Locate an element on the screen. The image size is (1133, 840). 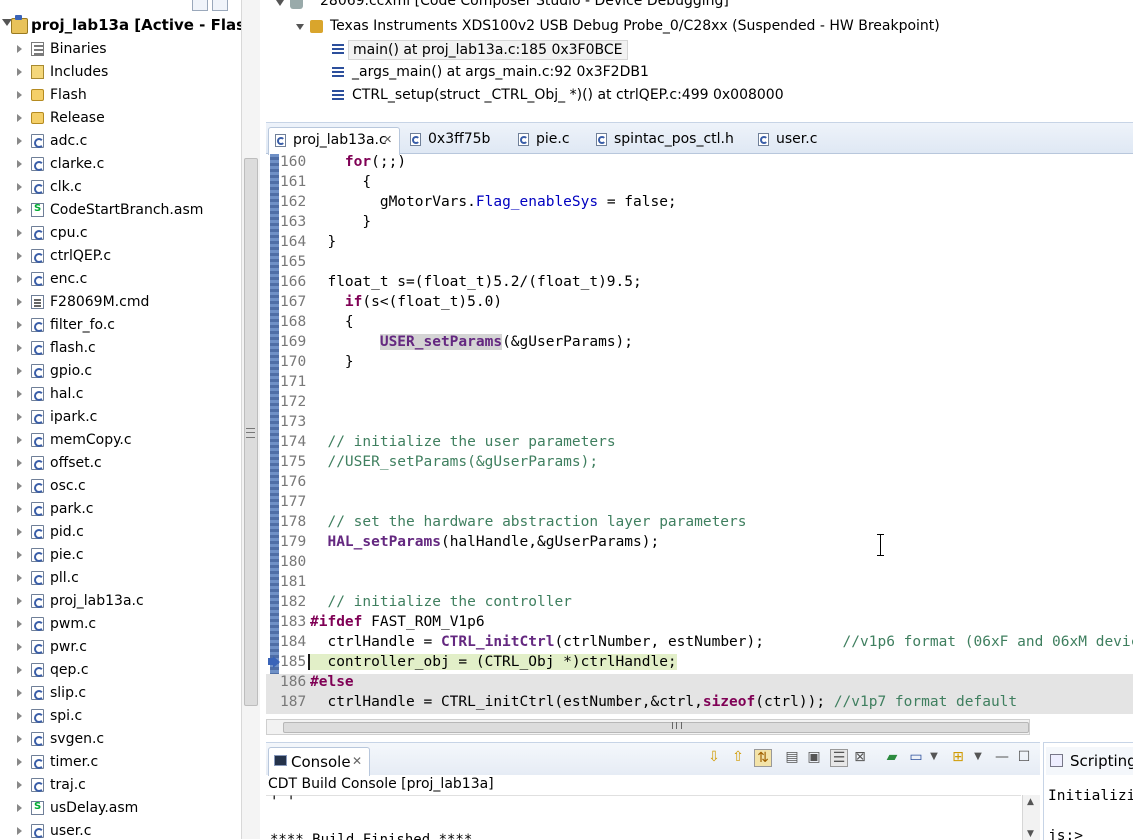
tab-pie-c: pie.c is located at coordinates (547, 140).